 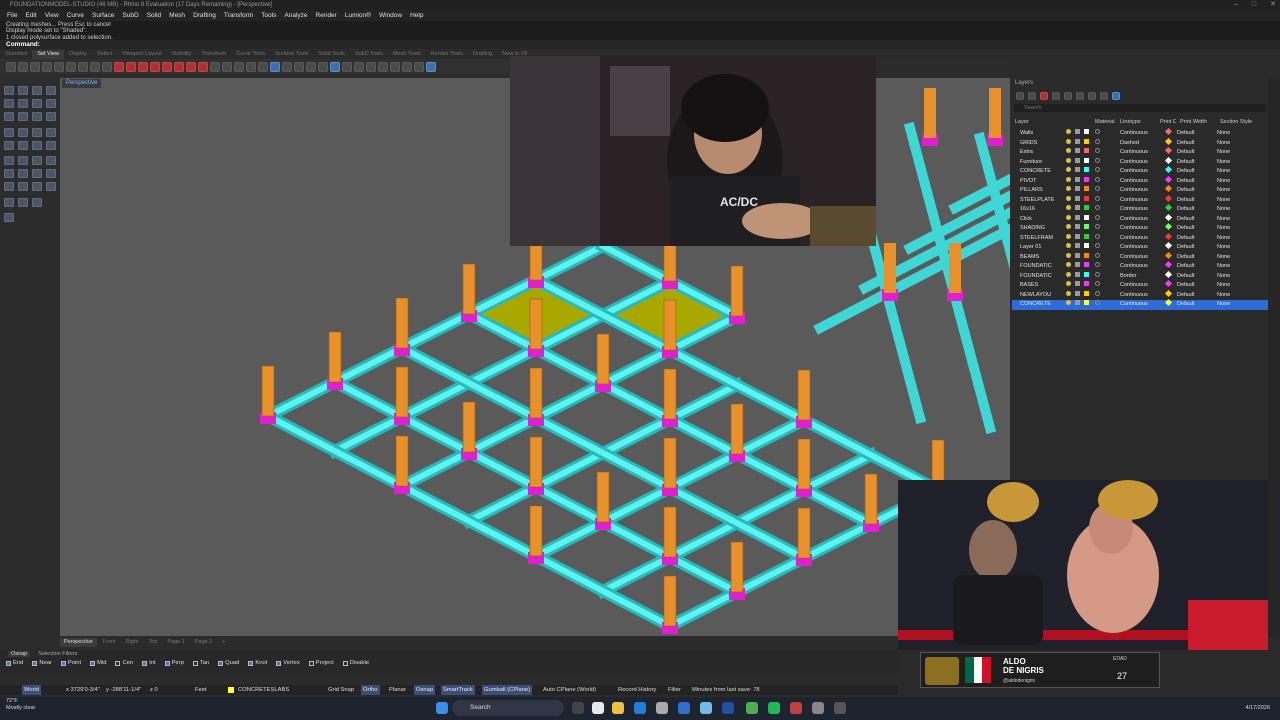 I want to click on osnap-knot: Knot, so click(x=257, y=663).